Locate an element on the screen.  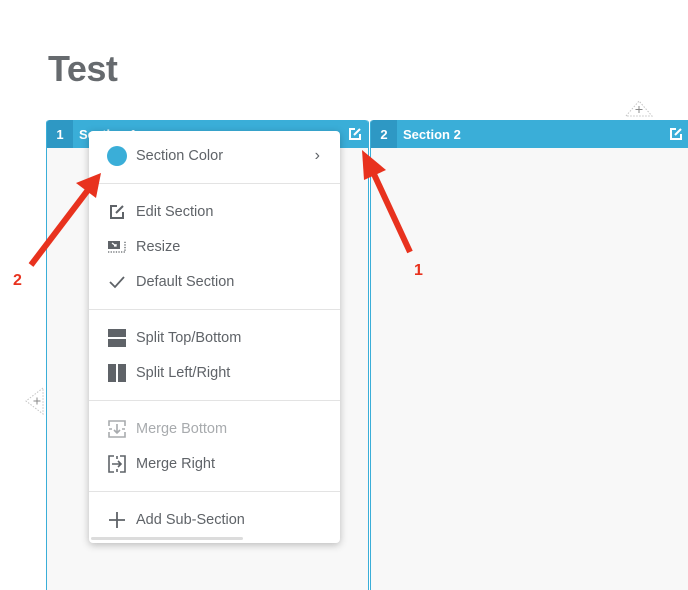
menu-item-split-top-bottom: Split Top/Bottom is located at coordinates (214, 337).